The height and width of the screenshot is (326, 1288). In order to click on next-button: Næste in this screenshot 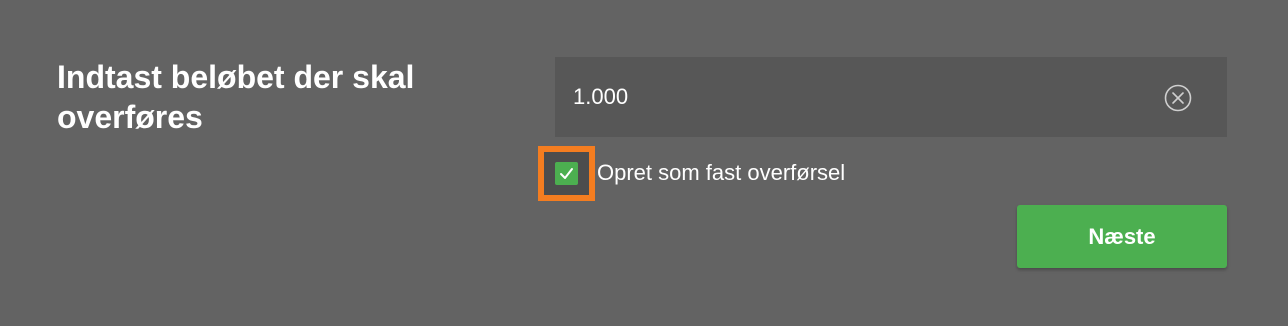, I will do `click(1122, 236)`.